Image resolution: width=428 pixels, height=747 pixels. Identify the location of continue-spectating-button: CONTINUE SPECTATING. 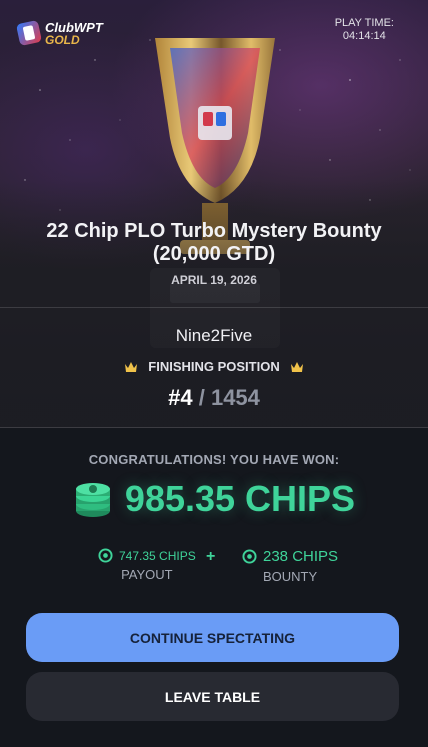
(212, 637).